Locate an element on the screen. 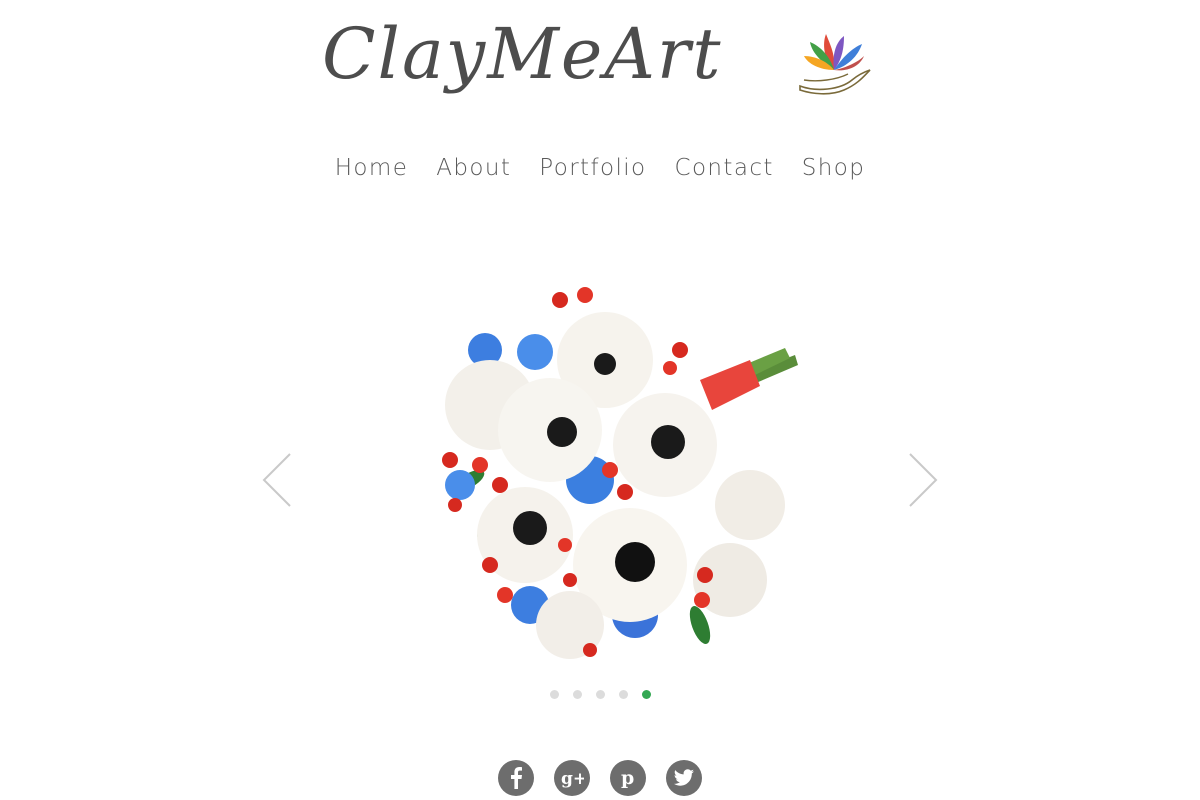 The height and width of the screenshot is (800, 1200). svg-text: p is located at coordinates (627, 778).